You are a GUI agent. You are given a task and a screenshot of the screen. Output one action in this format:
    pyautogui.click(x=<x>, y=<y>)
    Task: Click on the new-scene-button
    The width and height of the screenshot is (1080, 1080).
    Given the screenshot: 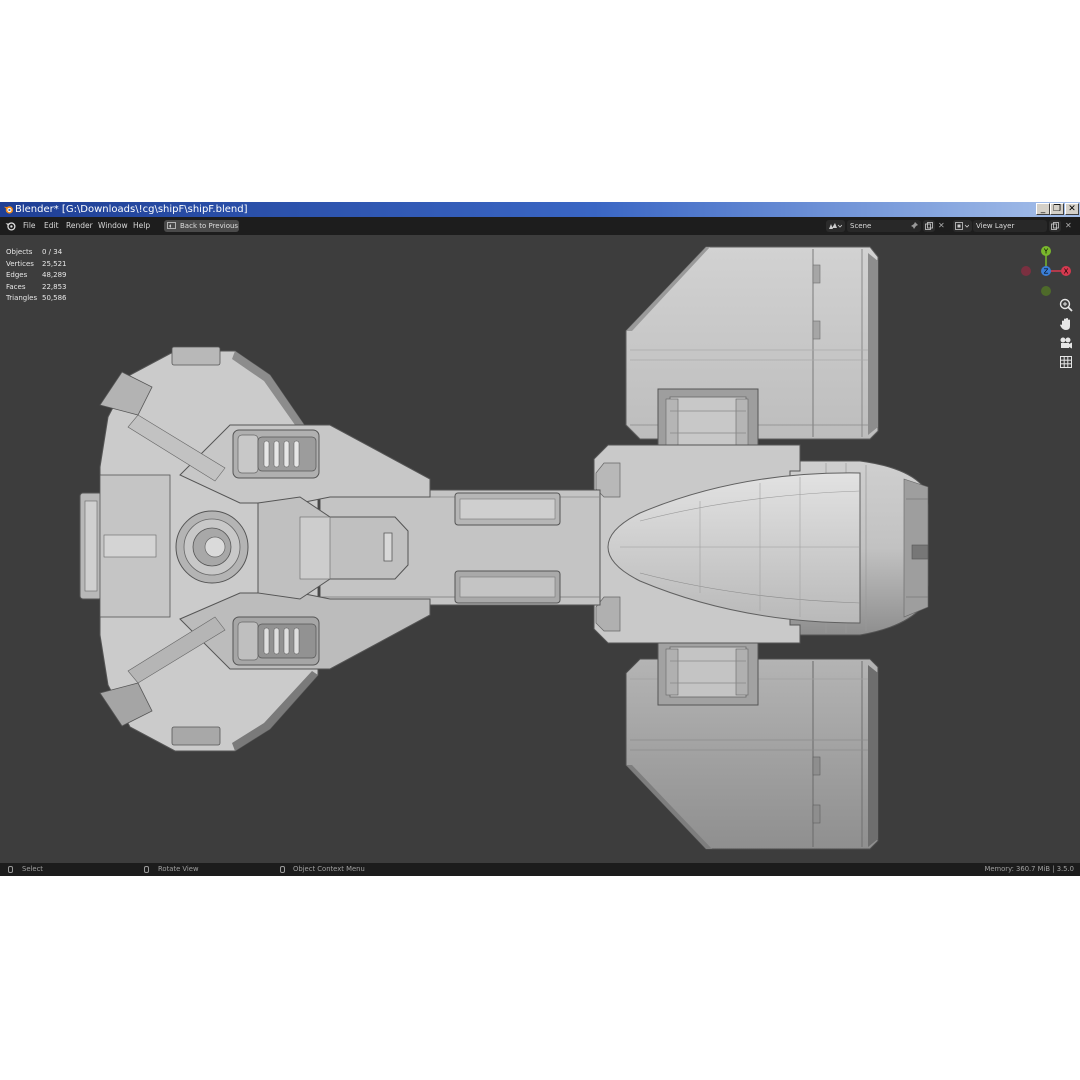 What is the action you would take?
    pyautogui.click(x=929, y=226)
    